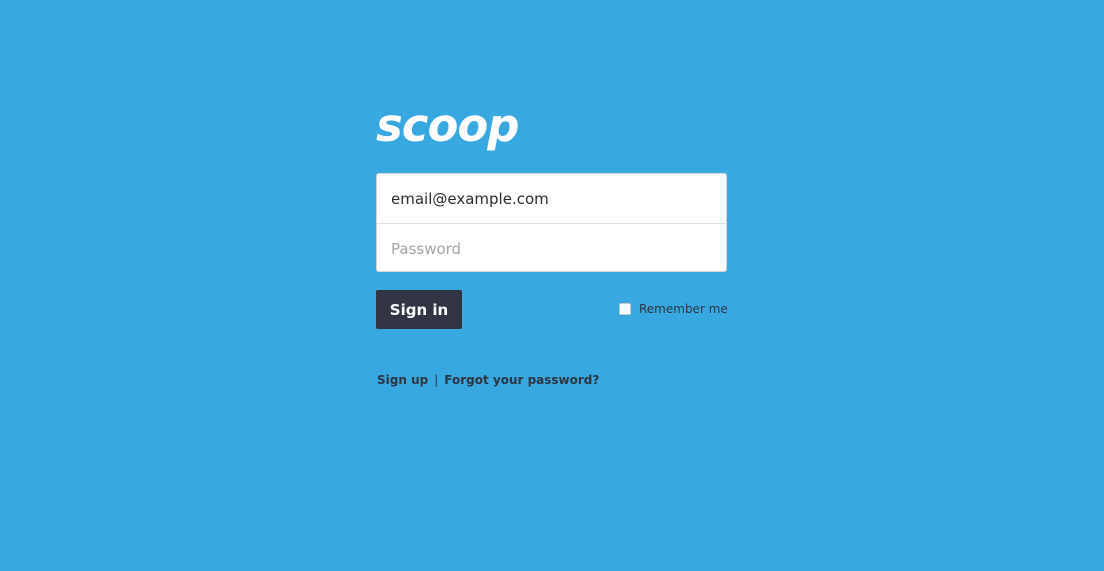 The width and height of the screenshot is (1104, 571). Describe the element at coordinates (448, 125) in the screenshot. I see `scoop-logo: scoop` at that location.